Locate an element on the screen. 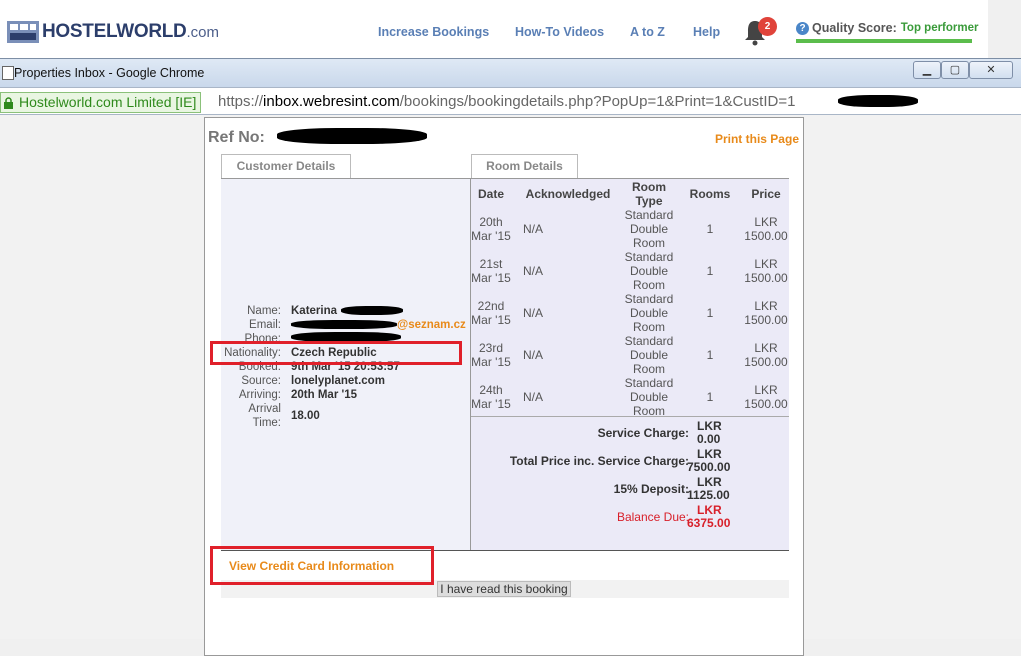 The image size is (1021, 656). arrival-time-label: Arrival is located at coordinates (264, 409).